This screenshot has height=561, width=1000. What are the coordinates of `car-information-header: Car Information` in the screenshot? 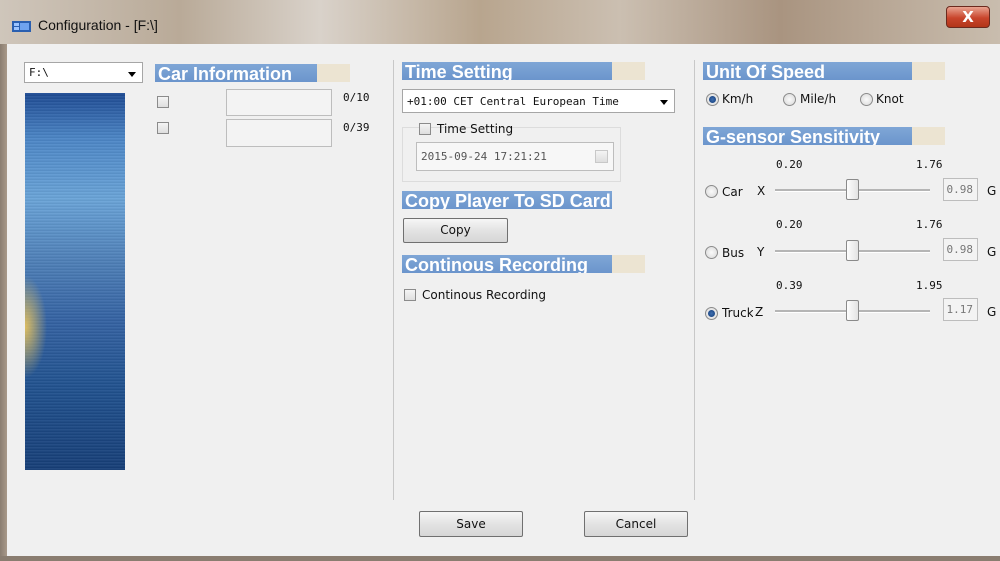 It's located at (252, 72).